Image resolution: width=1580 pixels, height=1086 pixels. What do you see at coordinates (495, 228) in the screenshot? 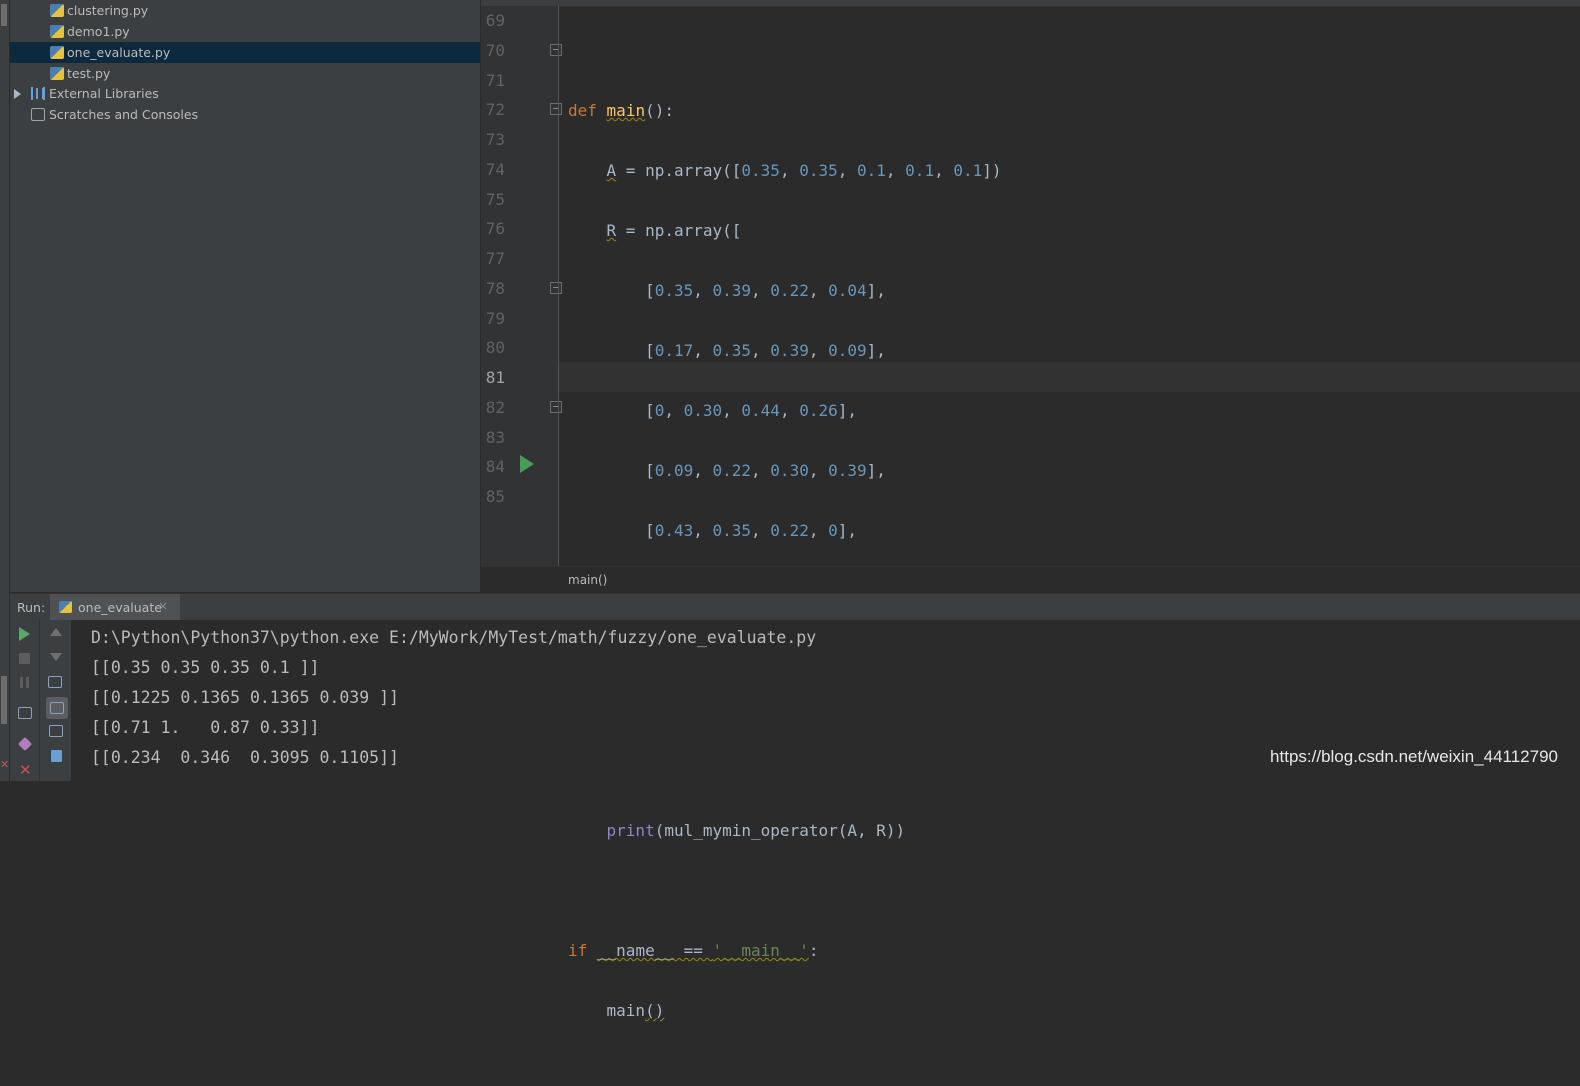
I see `line-number: 76` at bounding box center [495, 228].